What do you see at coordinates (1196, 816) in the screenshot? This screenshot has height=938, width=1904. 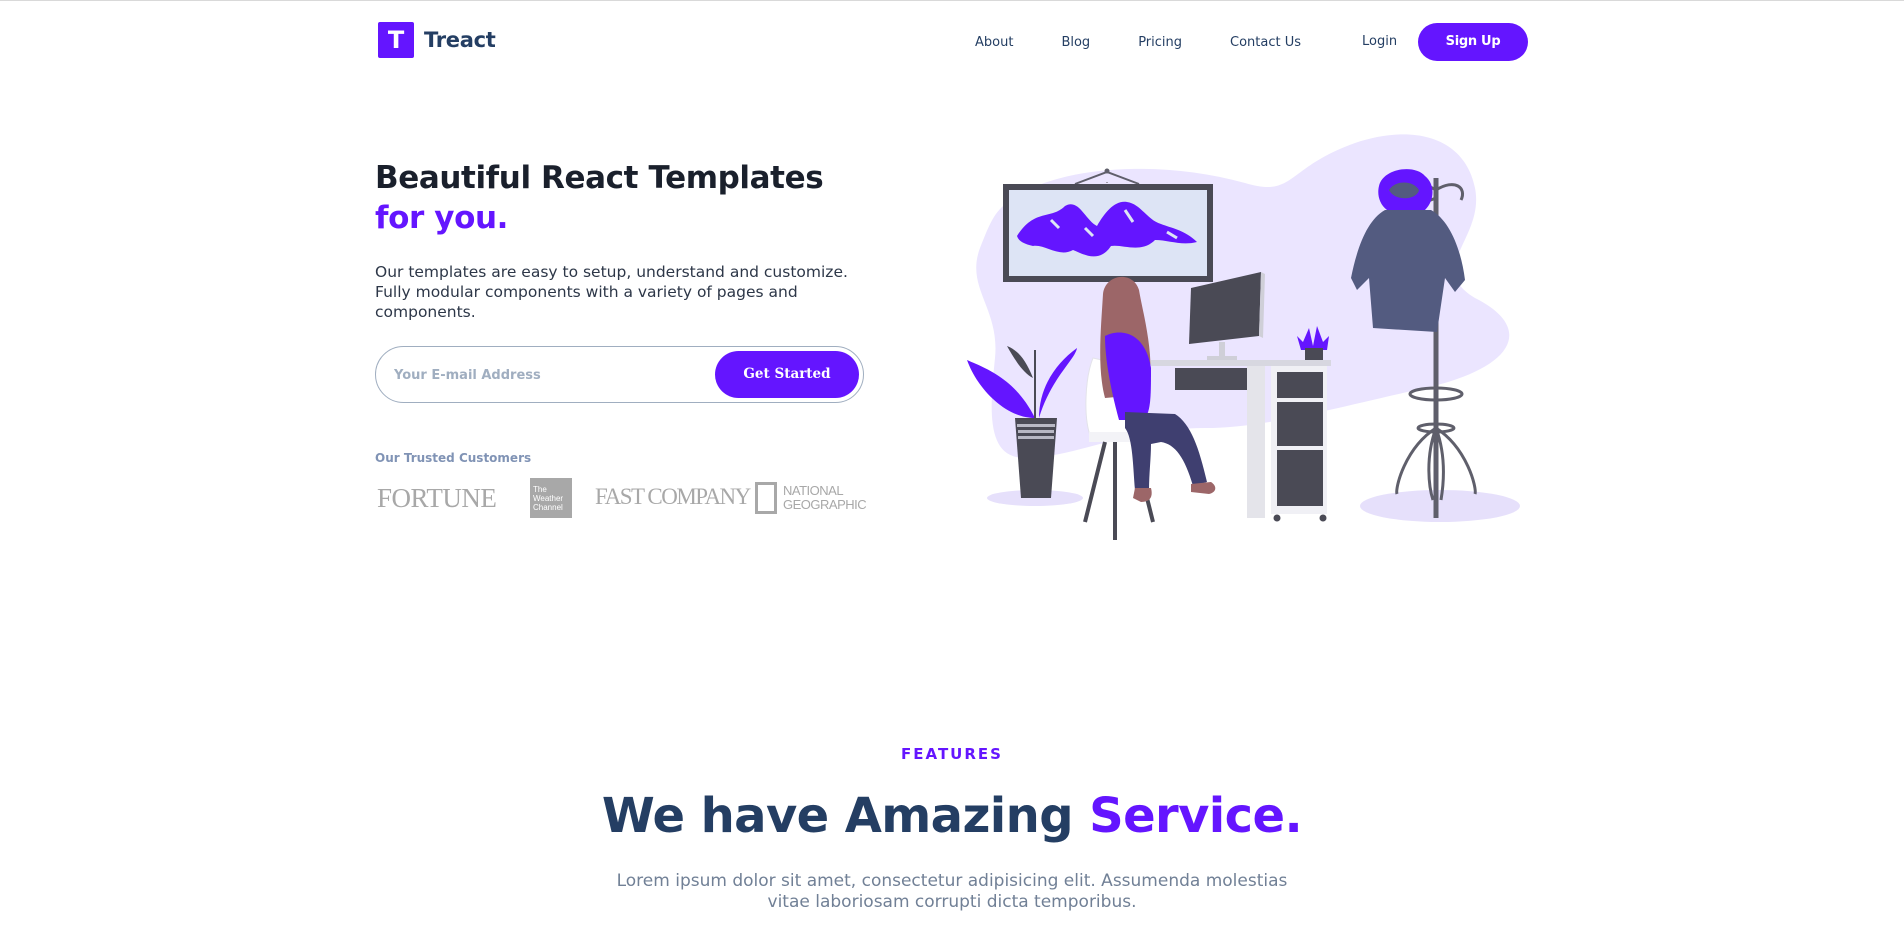 I see `features-title-accent: Service.` at bounding box center [1196, 816].